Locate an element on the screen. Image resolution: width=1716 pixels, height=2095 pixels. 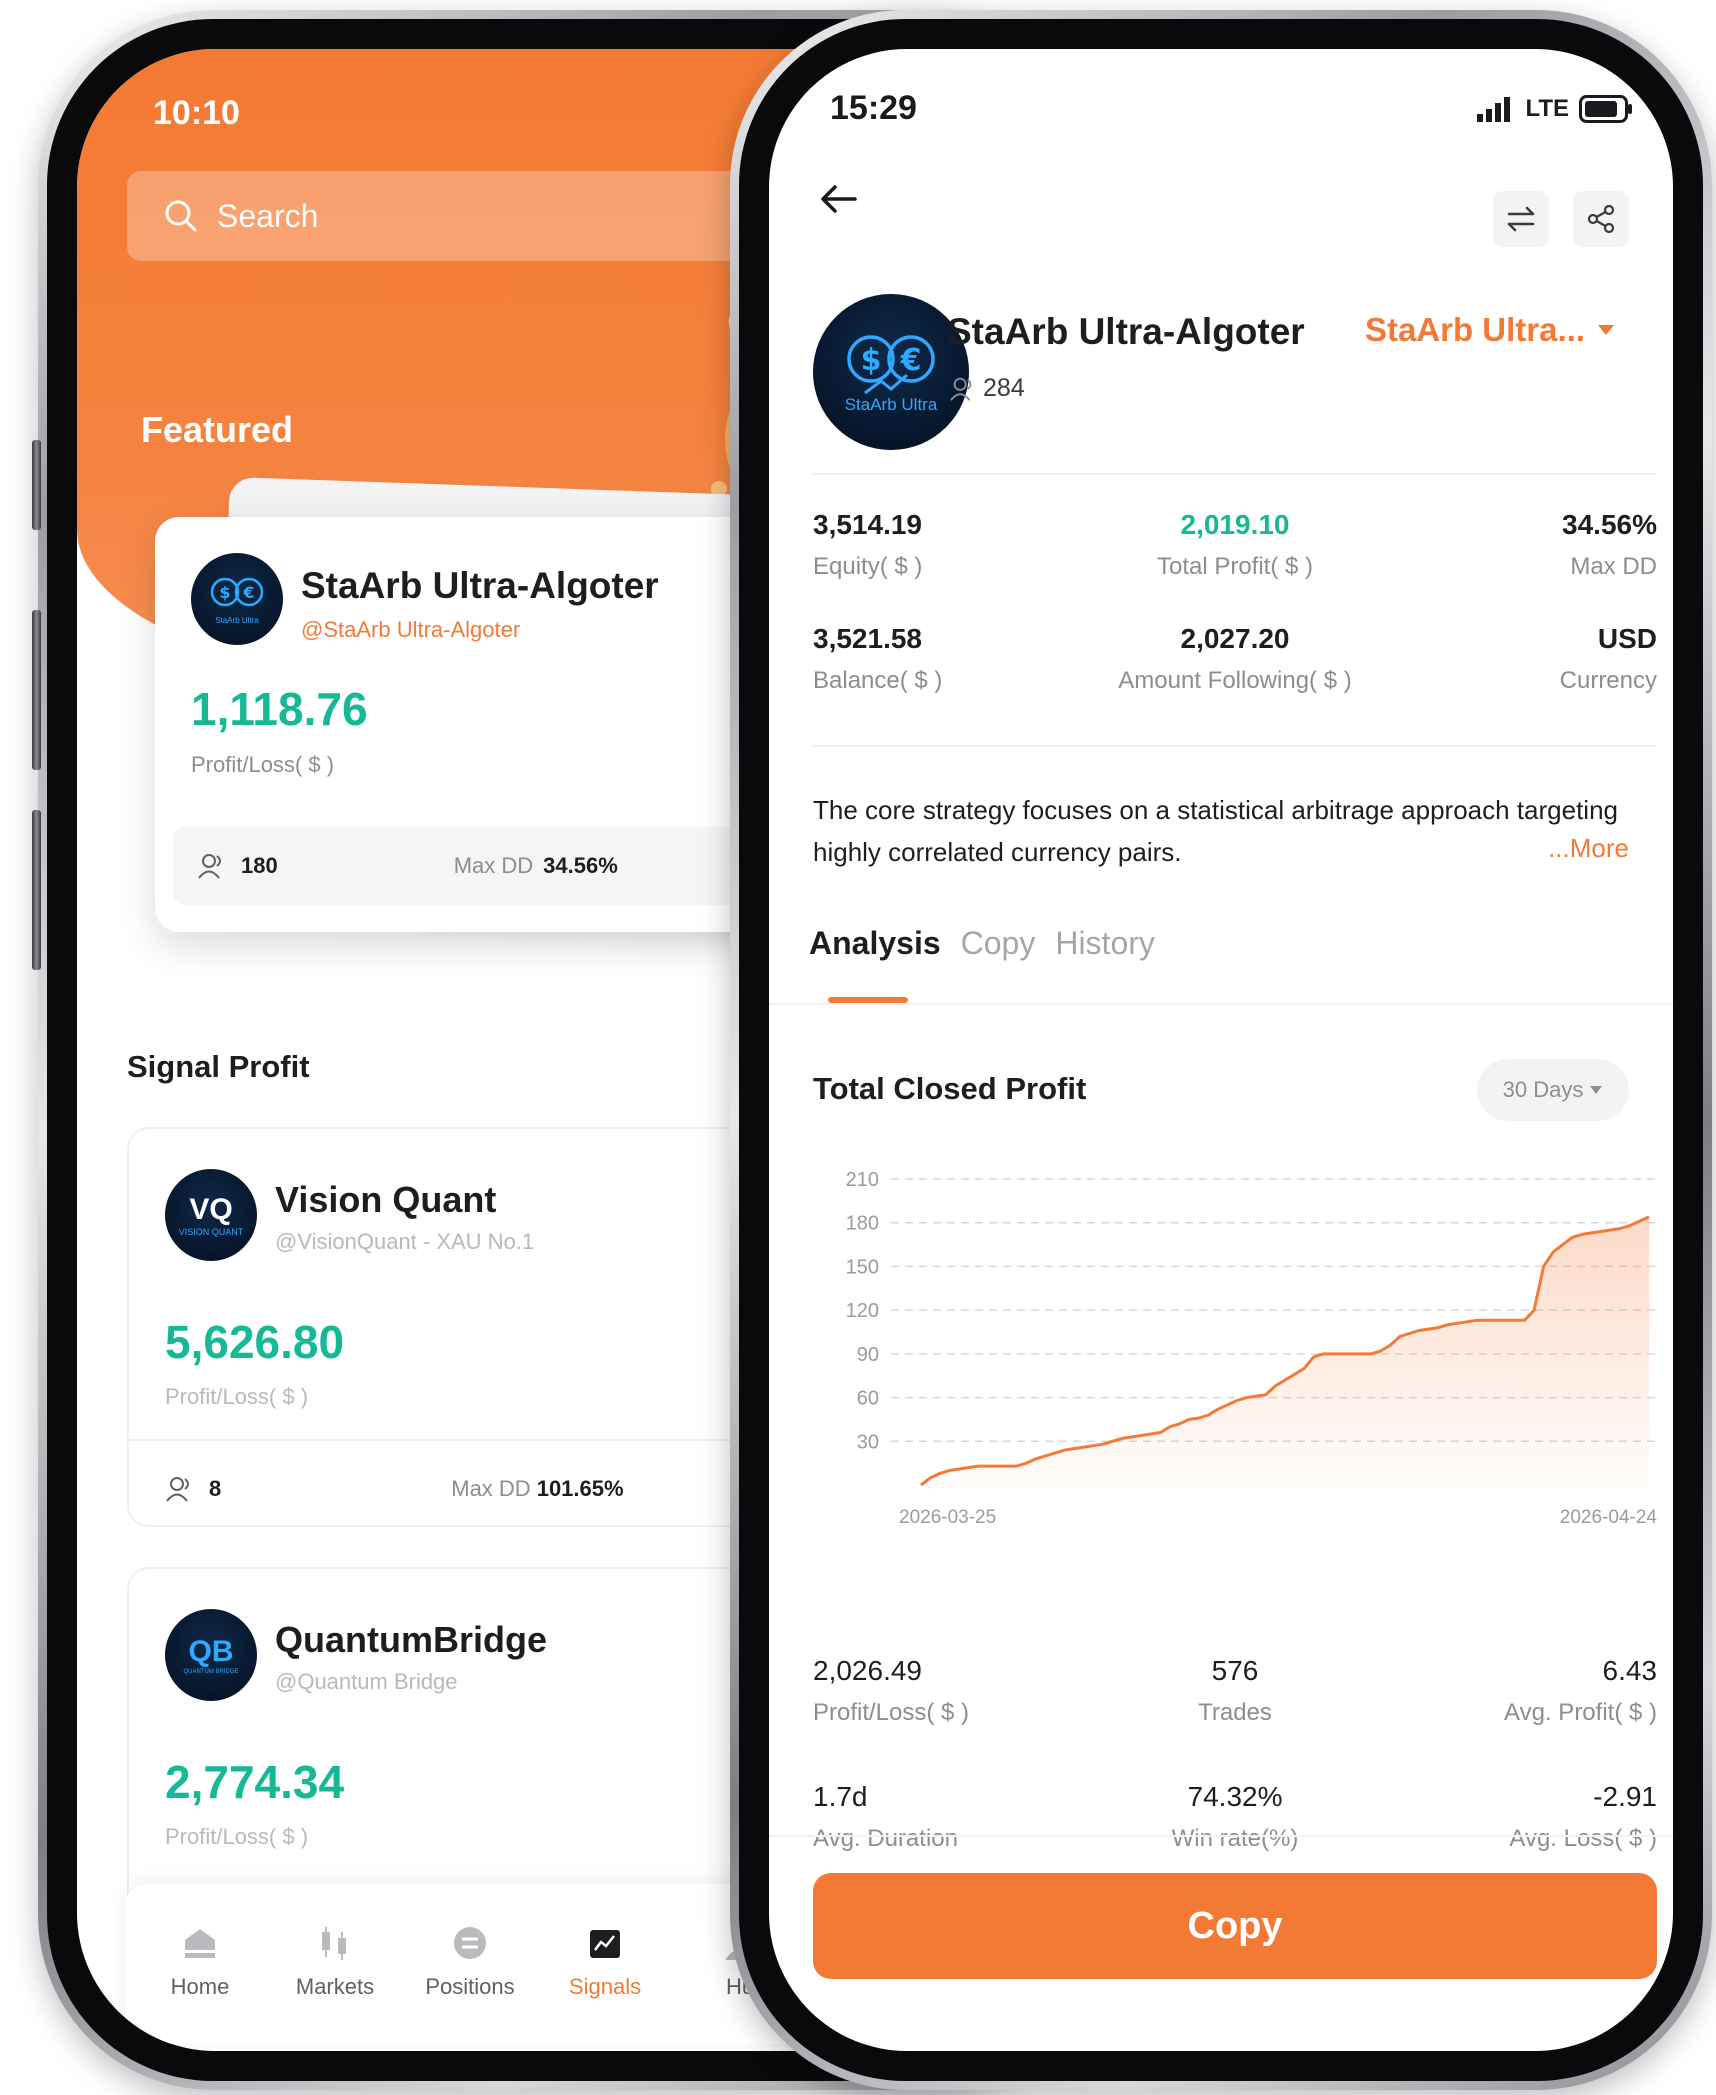
stat-amount-following: 2,027.20 Amount Following( $ ) is located at coordinates (1235, 659).